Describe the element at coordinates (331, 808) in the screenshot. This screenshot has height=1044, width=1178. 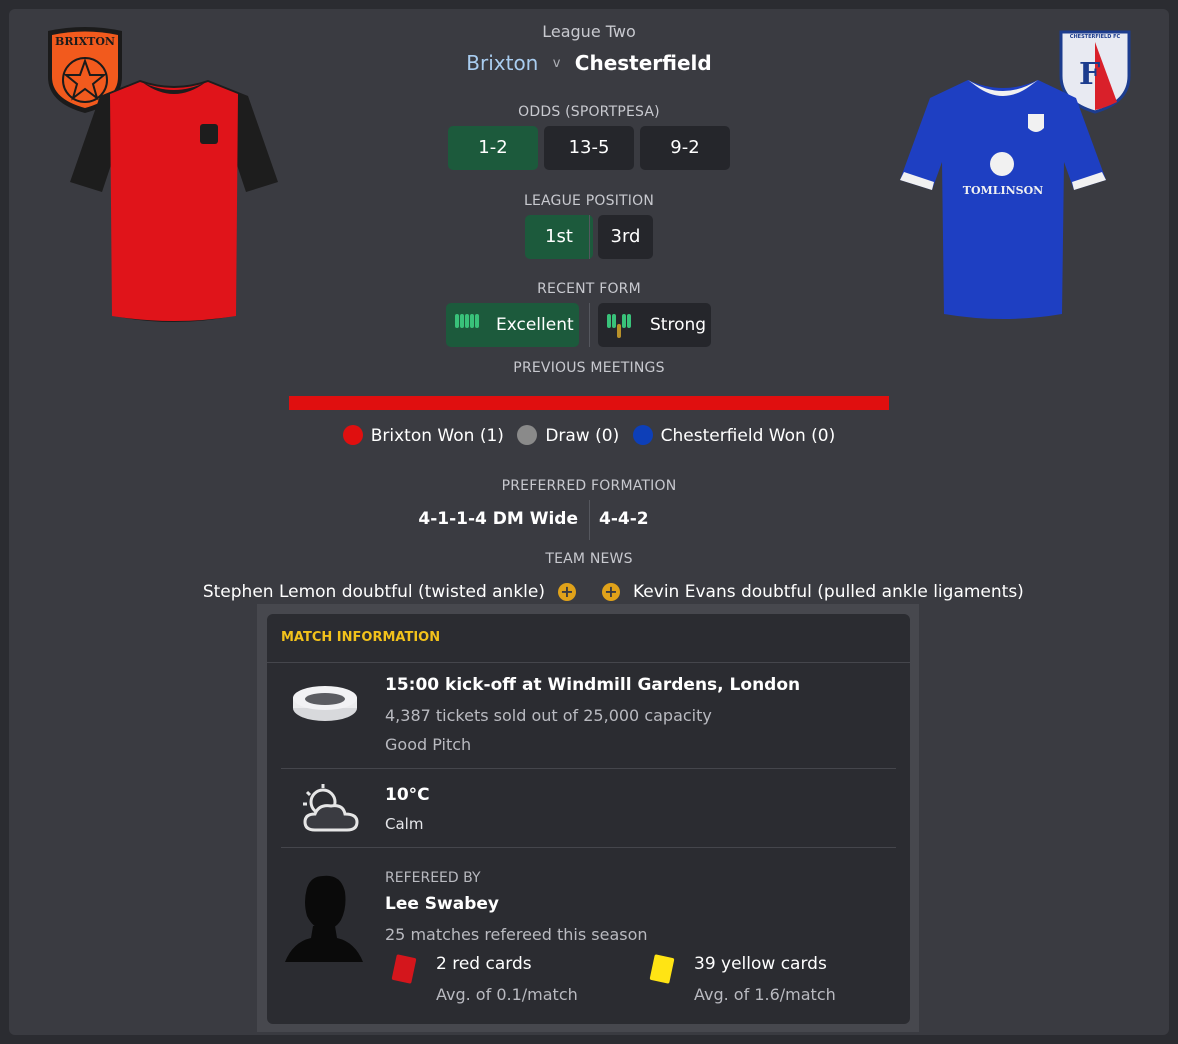
I see `partly-cloudy-icon` at that location.